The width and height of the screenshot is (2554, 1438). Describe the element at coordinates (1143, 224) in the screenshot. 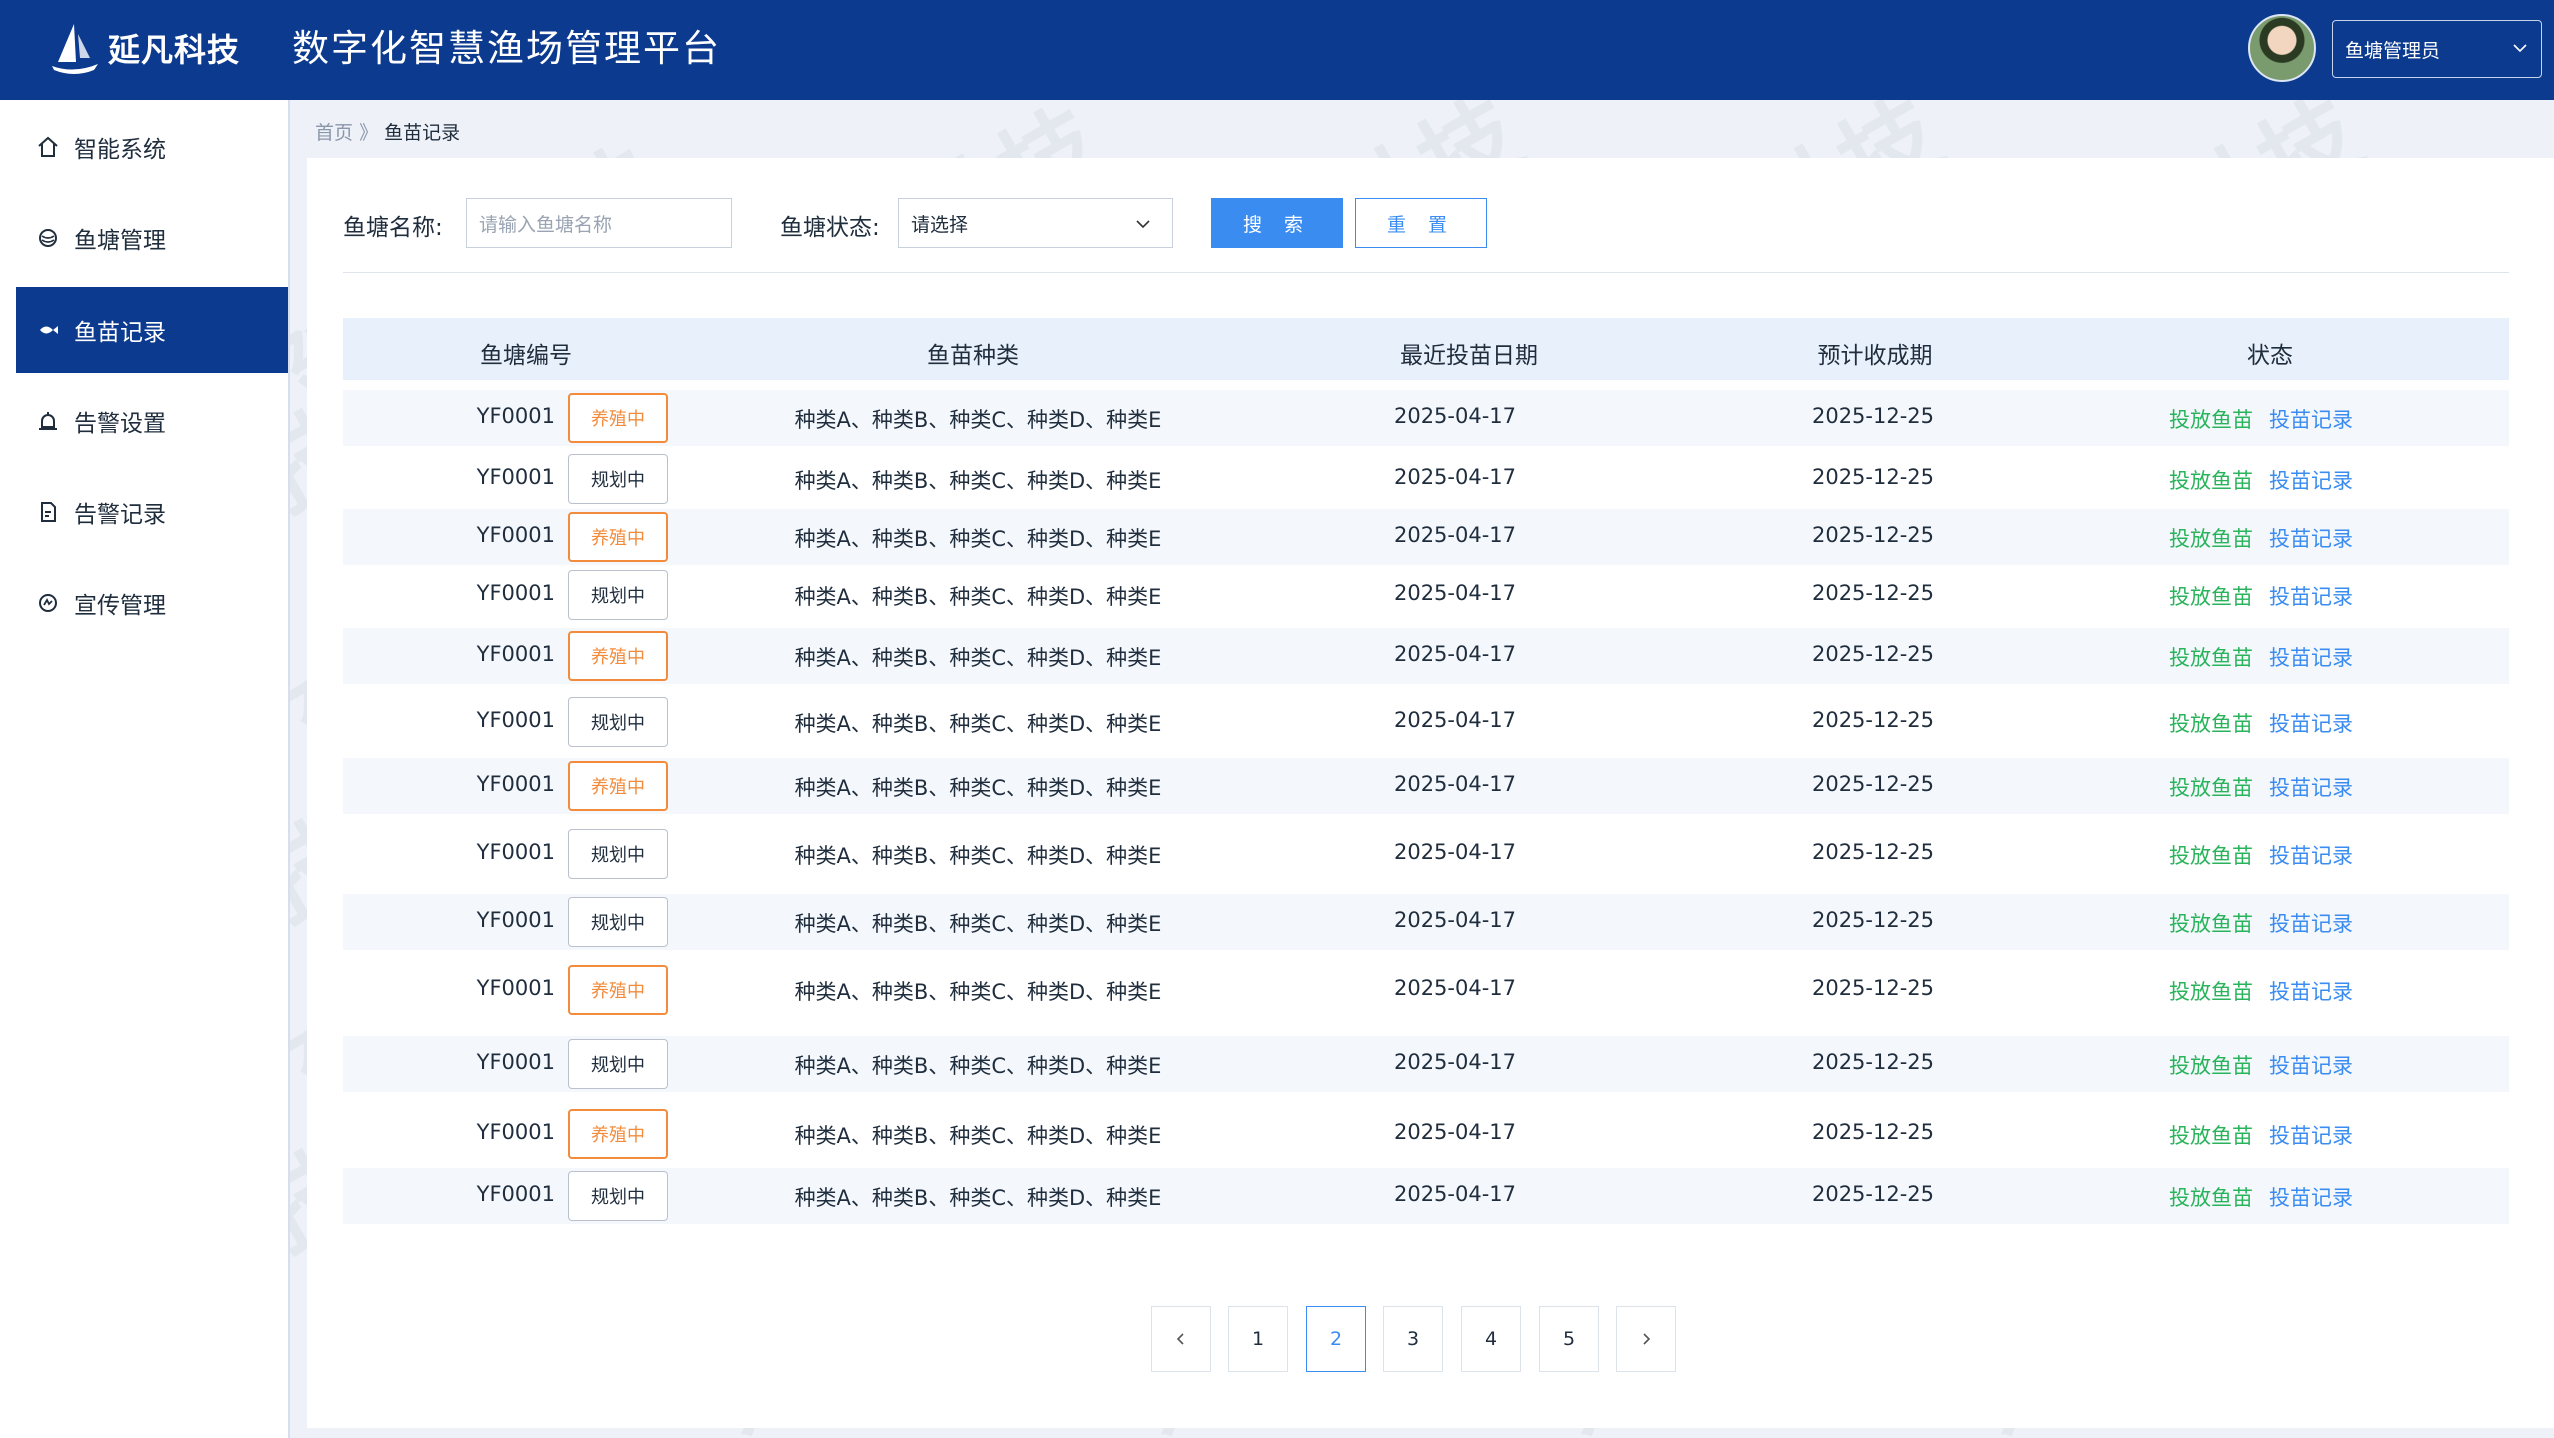

I see `chevron-down-icon` at that location.